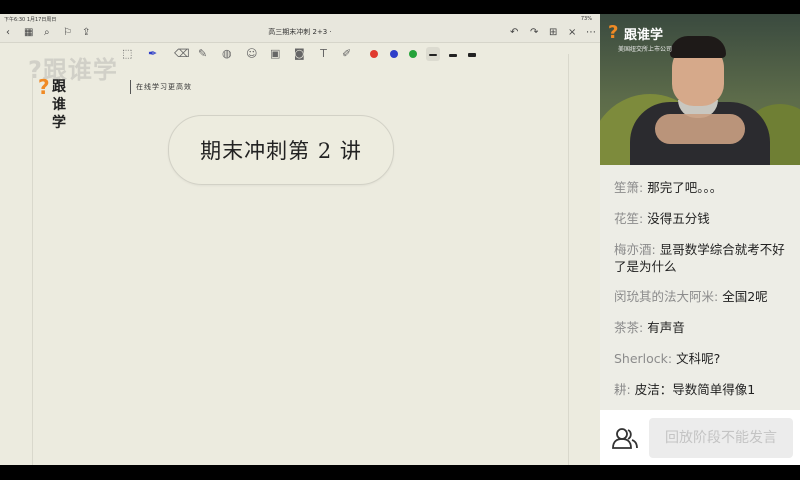 This screenshot has width=800, height=480. Describe the element at coordinates (30, 20) in the screenshot. I see `status-time: 下午6:30 1月17日周日` at that location.